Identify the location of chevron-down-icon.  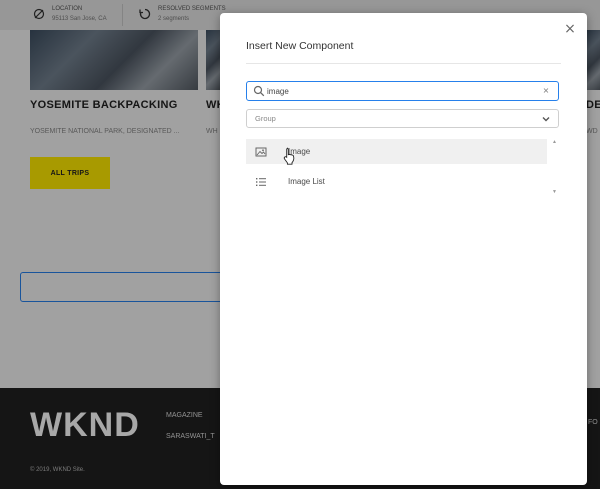
(546, 119).